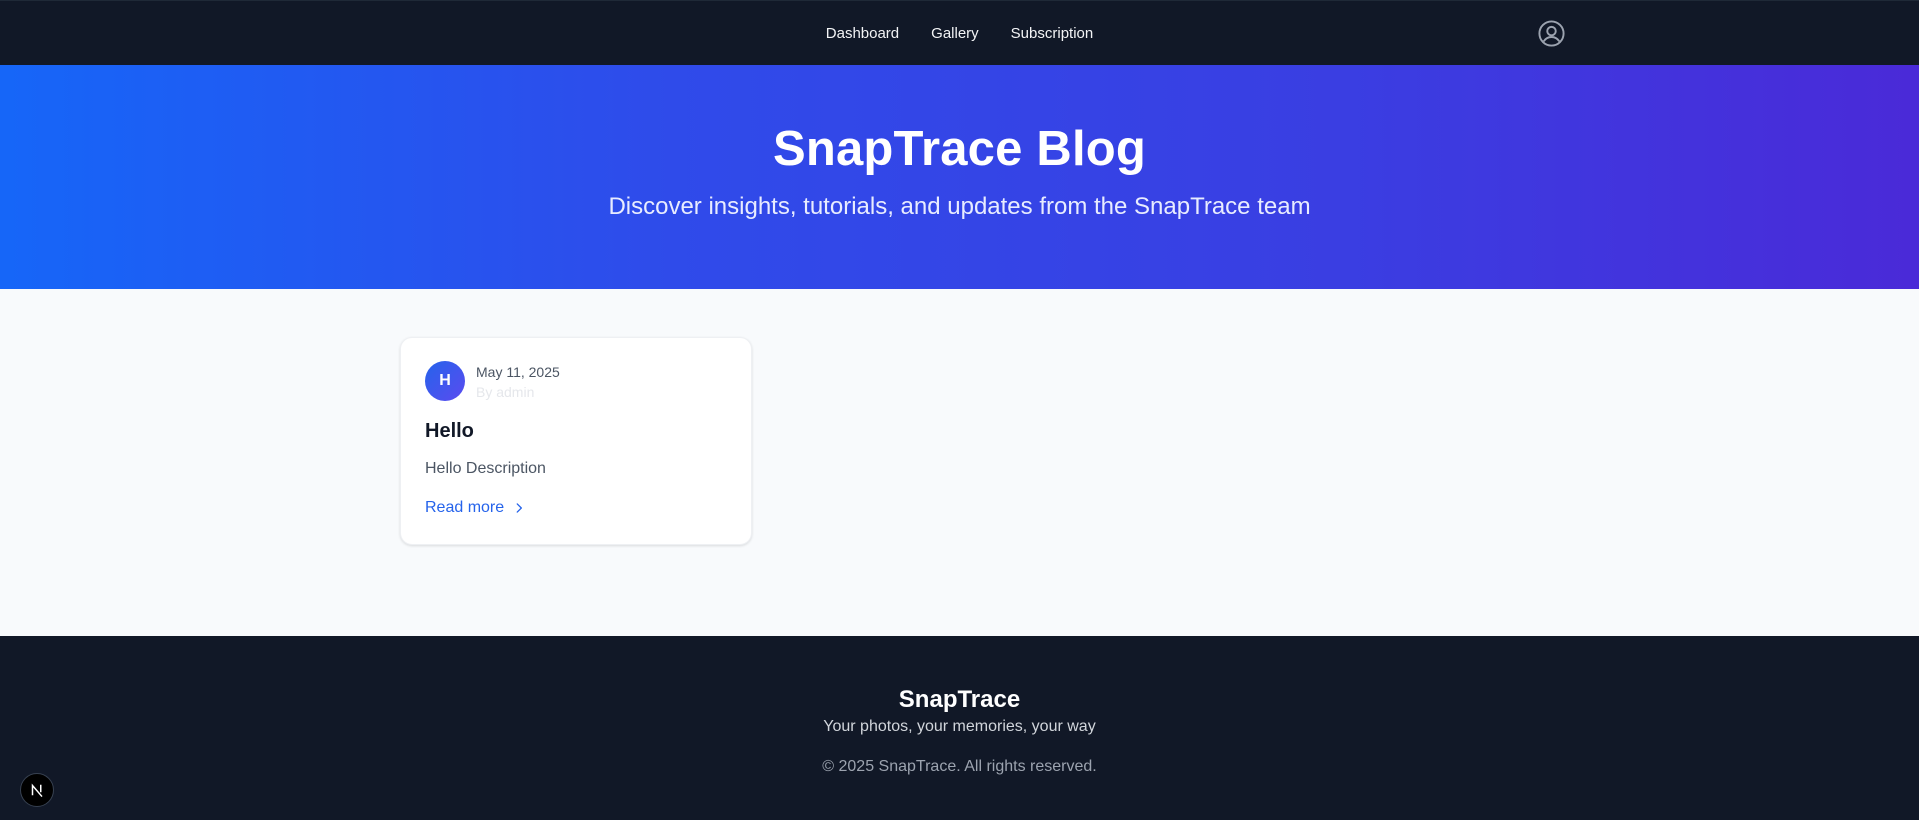  Describe the element at coordinates (1052, 33) in the screenshot. I see `nav-link-subscription: Subscription` at that location.